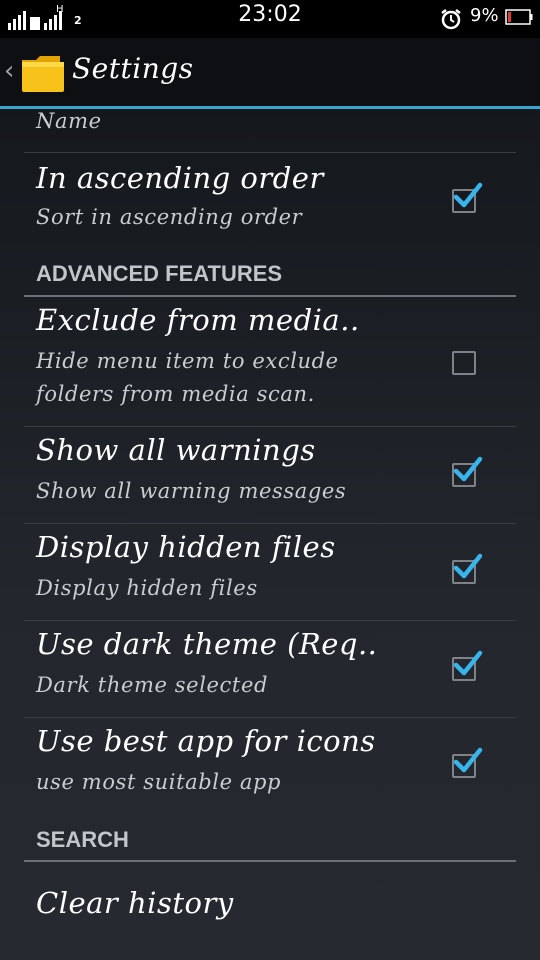 This screenshot has height=960, width=540. What do you see at coordinates (270, 19) in the screenshot?
I see `status-bar: H 2 23:02 9%` at bounding box center [270, 19].